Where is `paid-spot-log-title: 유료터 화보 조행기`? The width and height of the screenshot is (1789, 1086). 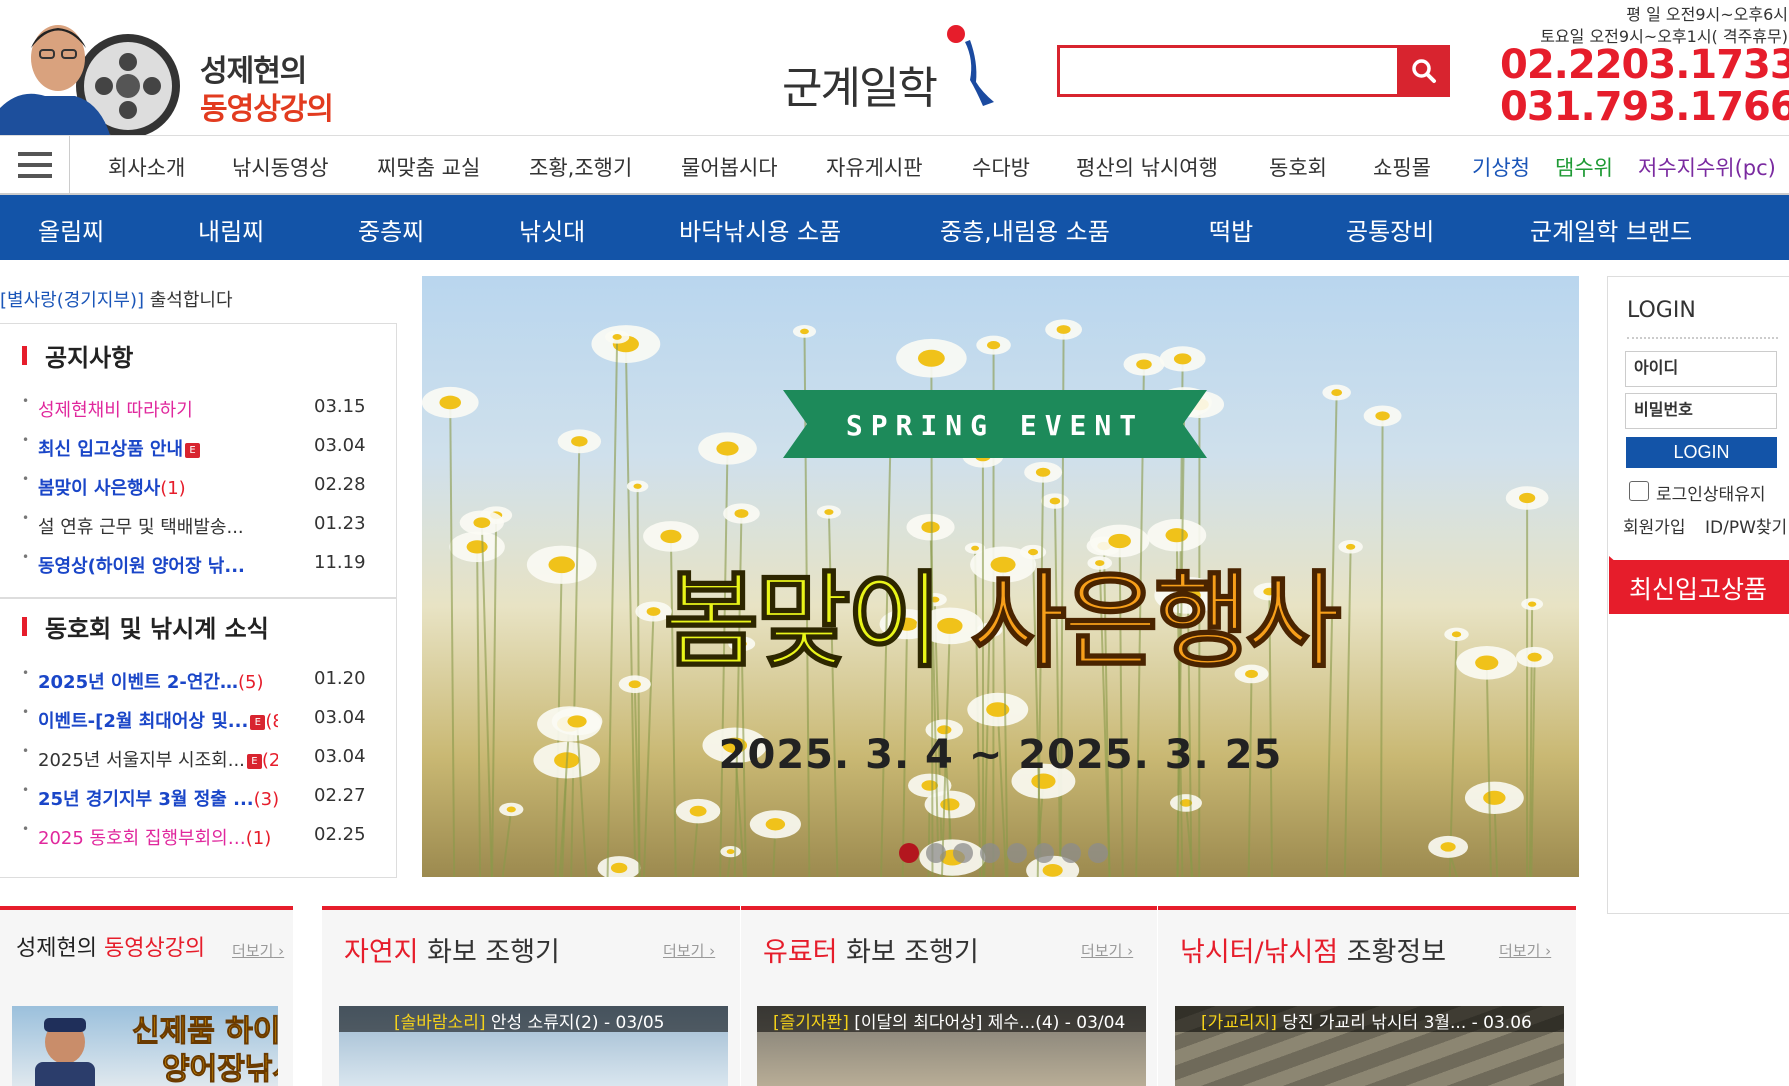
paid-spot-log-title: 유료터 화보 조행기 is located at coordinates (871, 949).